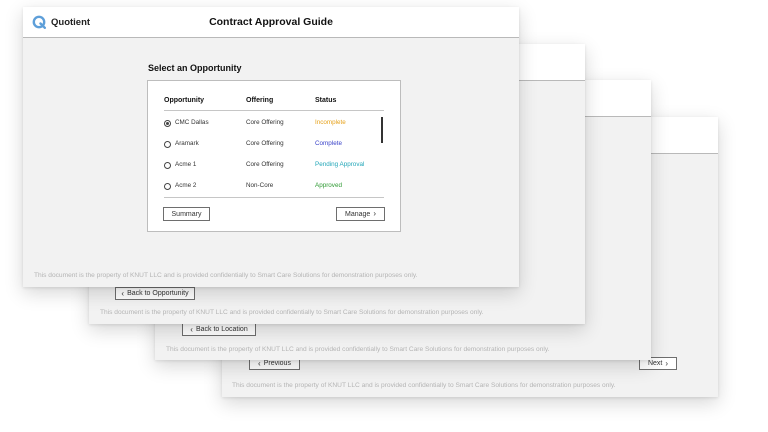 The image size is (768, 432). What do you see at coordinates (326, 100) in the screenshot?
I see `column-header-status: Status` at bounding box center [326, 100].